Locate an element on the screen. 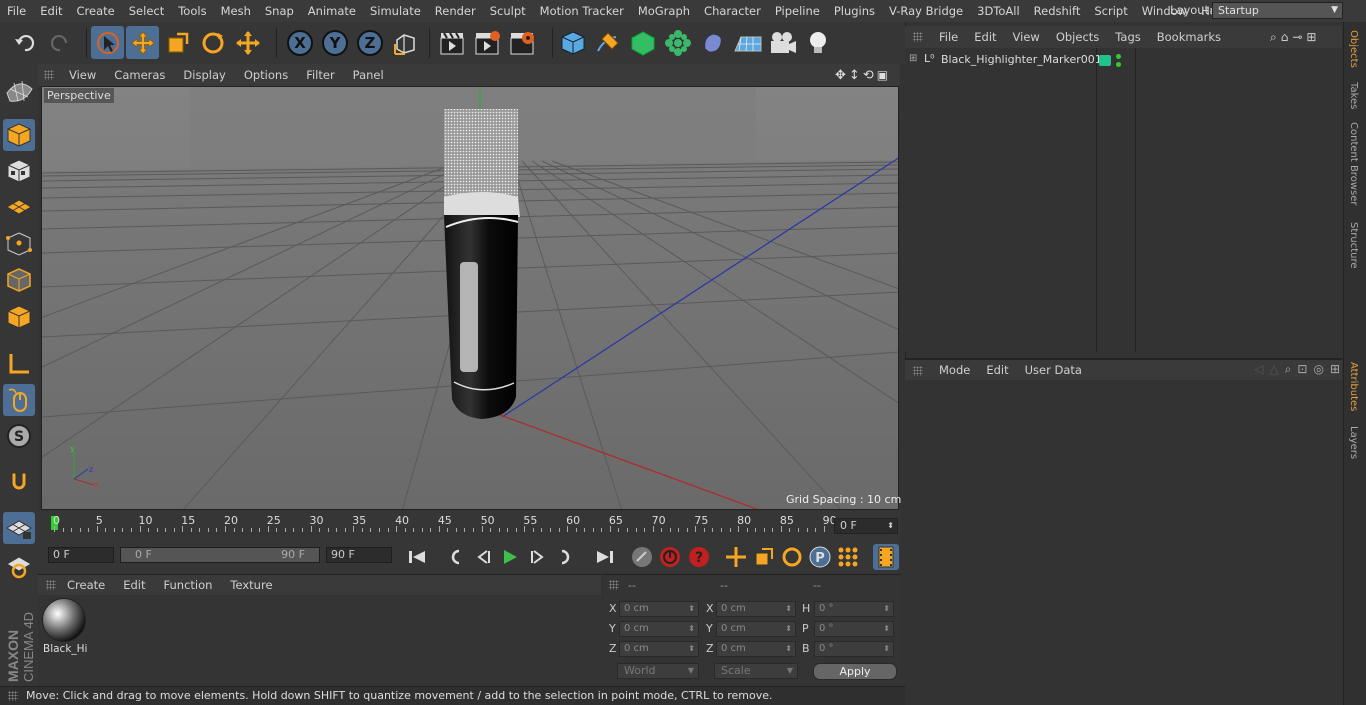  material-menu-create: Create is located at coordinates (86, 585).